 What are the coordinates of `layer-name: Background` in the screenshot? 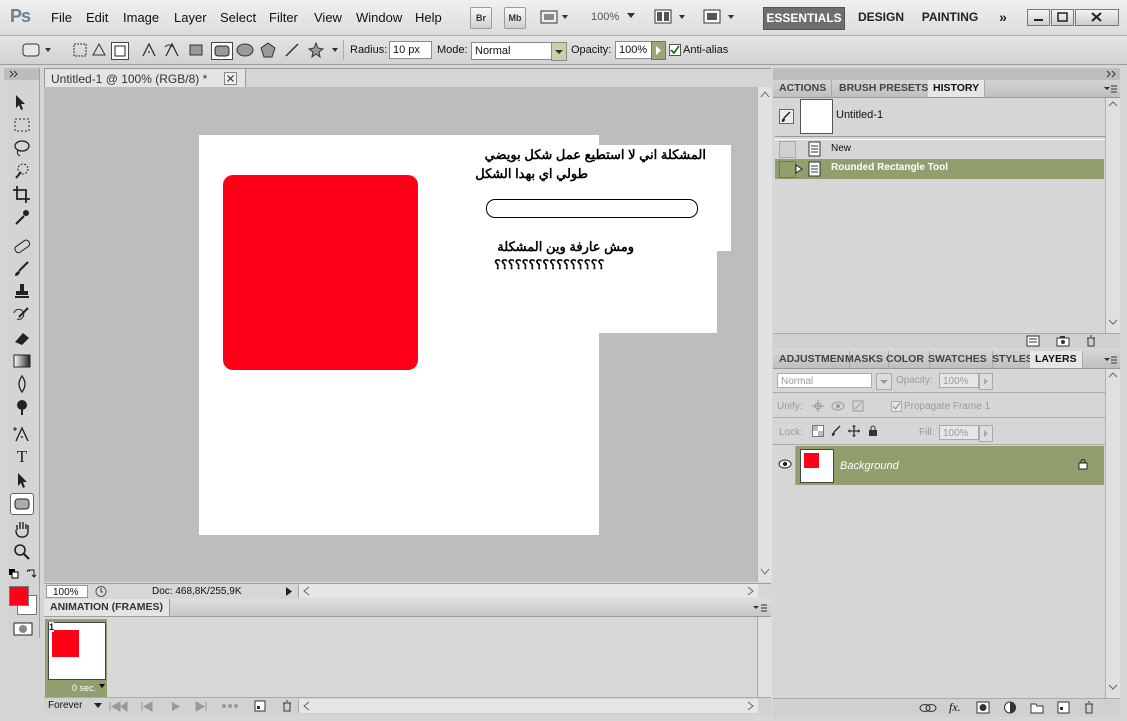 It's located at (869, 466).